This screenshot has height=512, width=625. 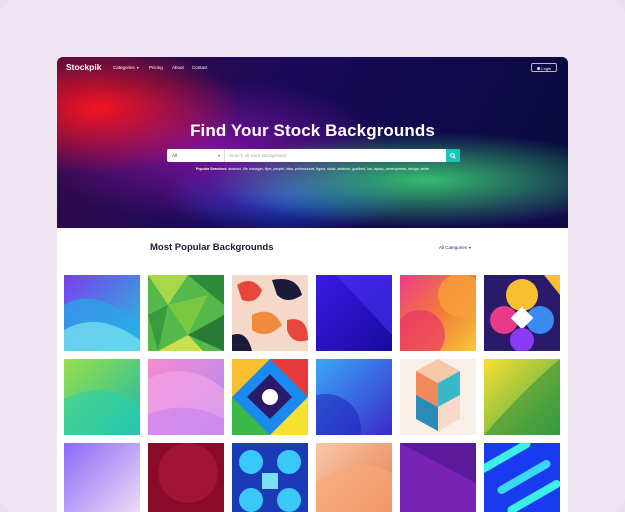 I want to click on popular-label: Popular Searches:, so click(x=211, y=169).